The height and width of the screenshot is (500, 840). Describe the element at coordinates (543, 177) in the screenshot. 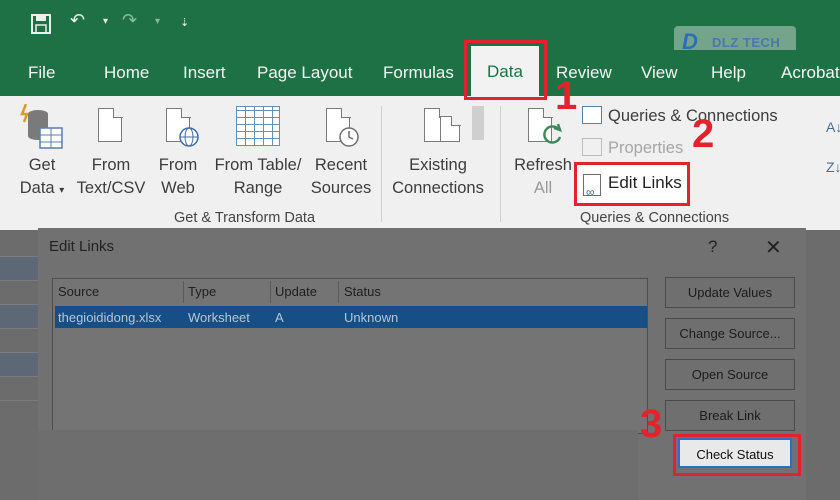

I see `refresh-all-button: Refresh All` at that location.